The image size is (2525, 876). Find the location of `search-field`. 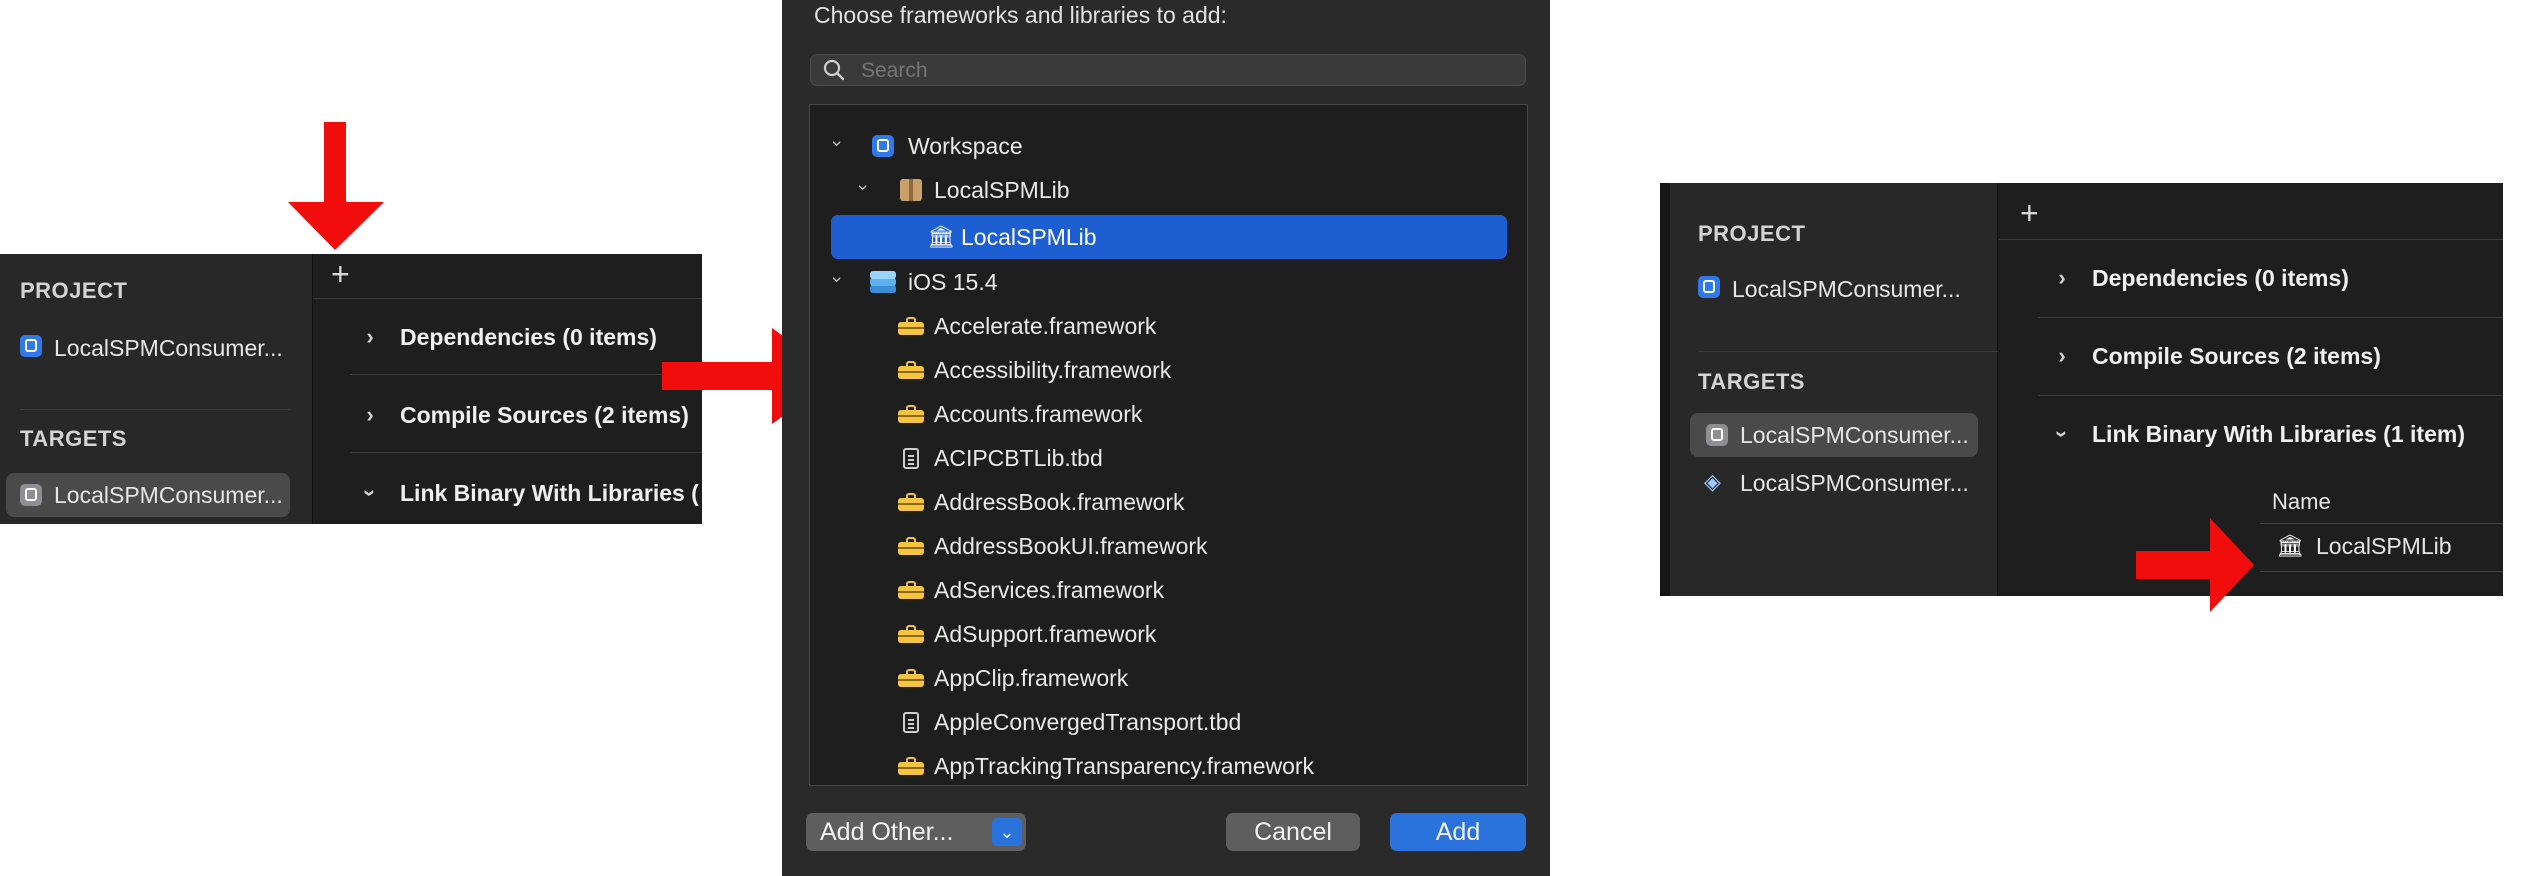

search-field is located at coordinates (1168, 70).